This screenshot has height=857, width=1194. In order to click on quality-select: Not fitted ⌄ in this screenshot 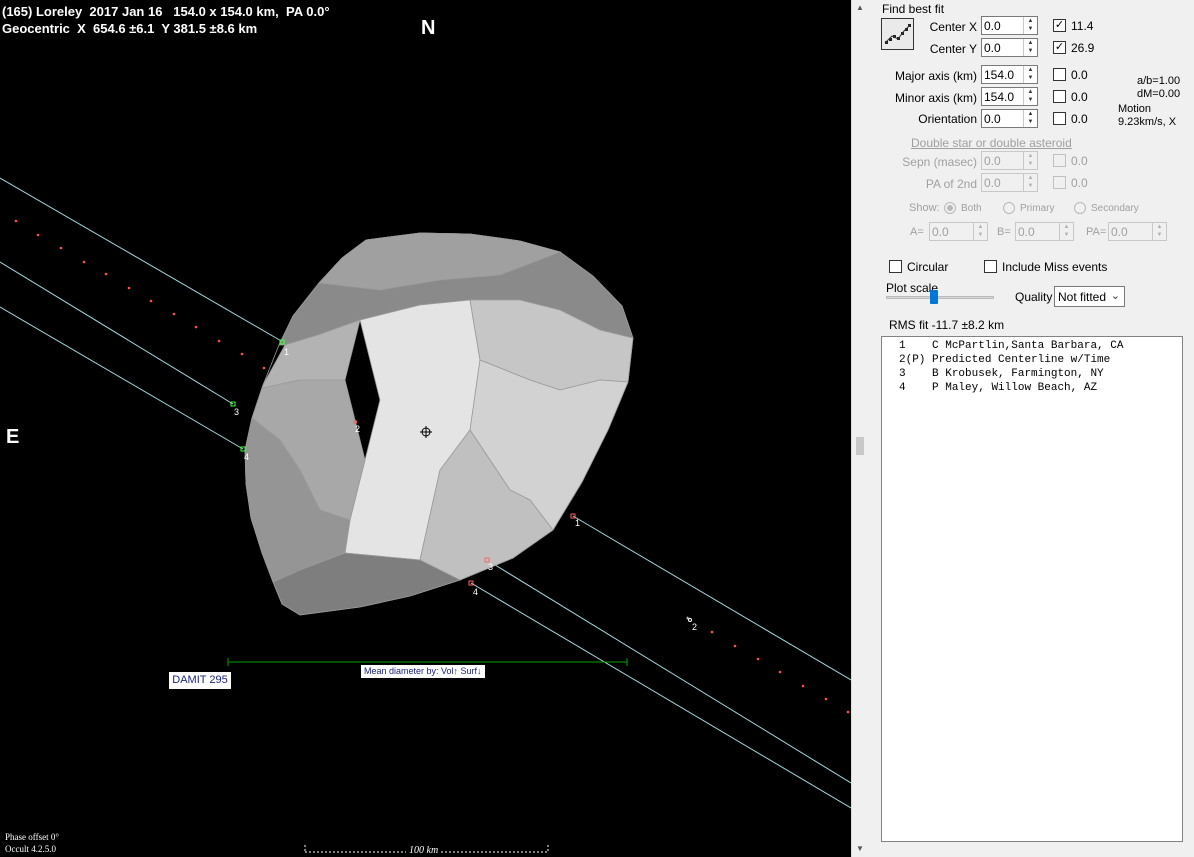, I will do `click(1089, 296)`.